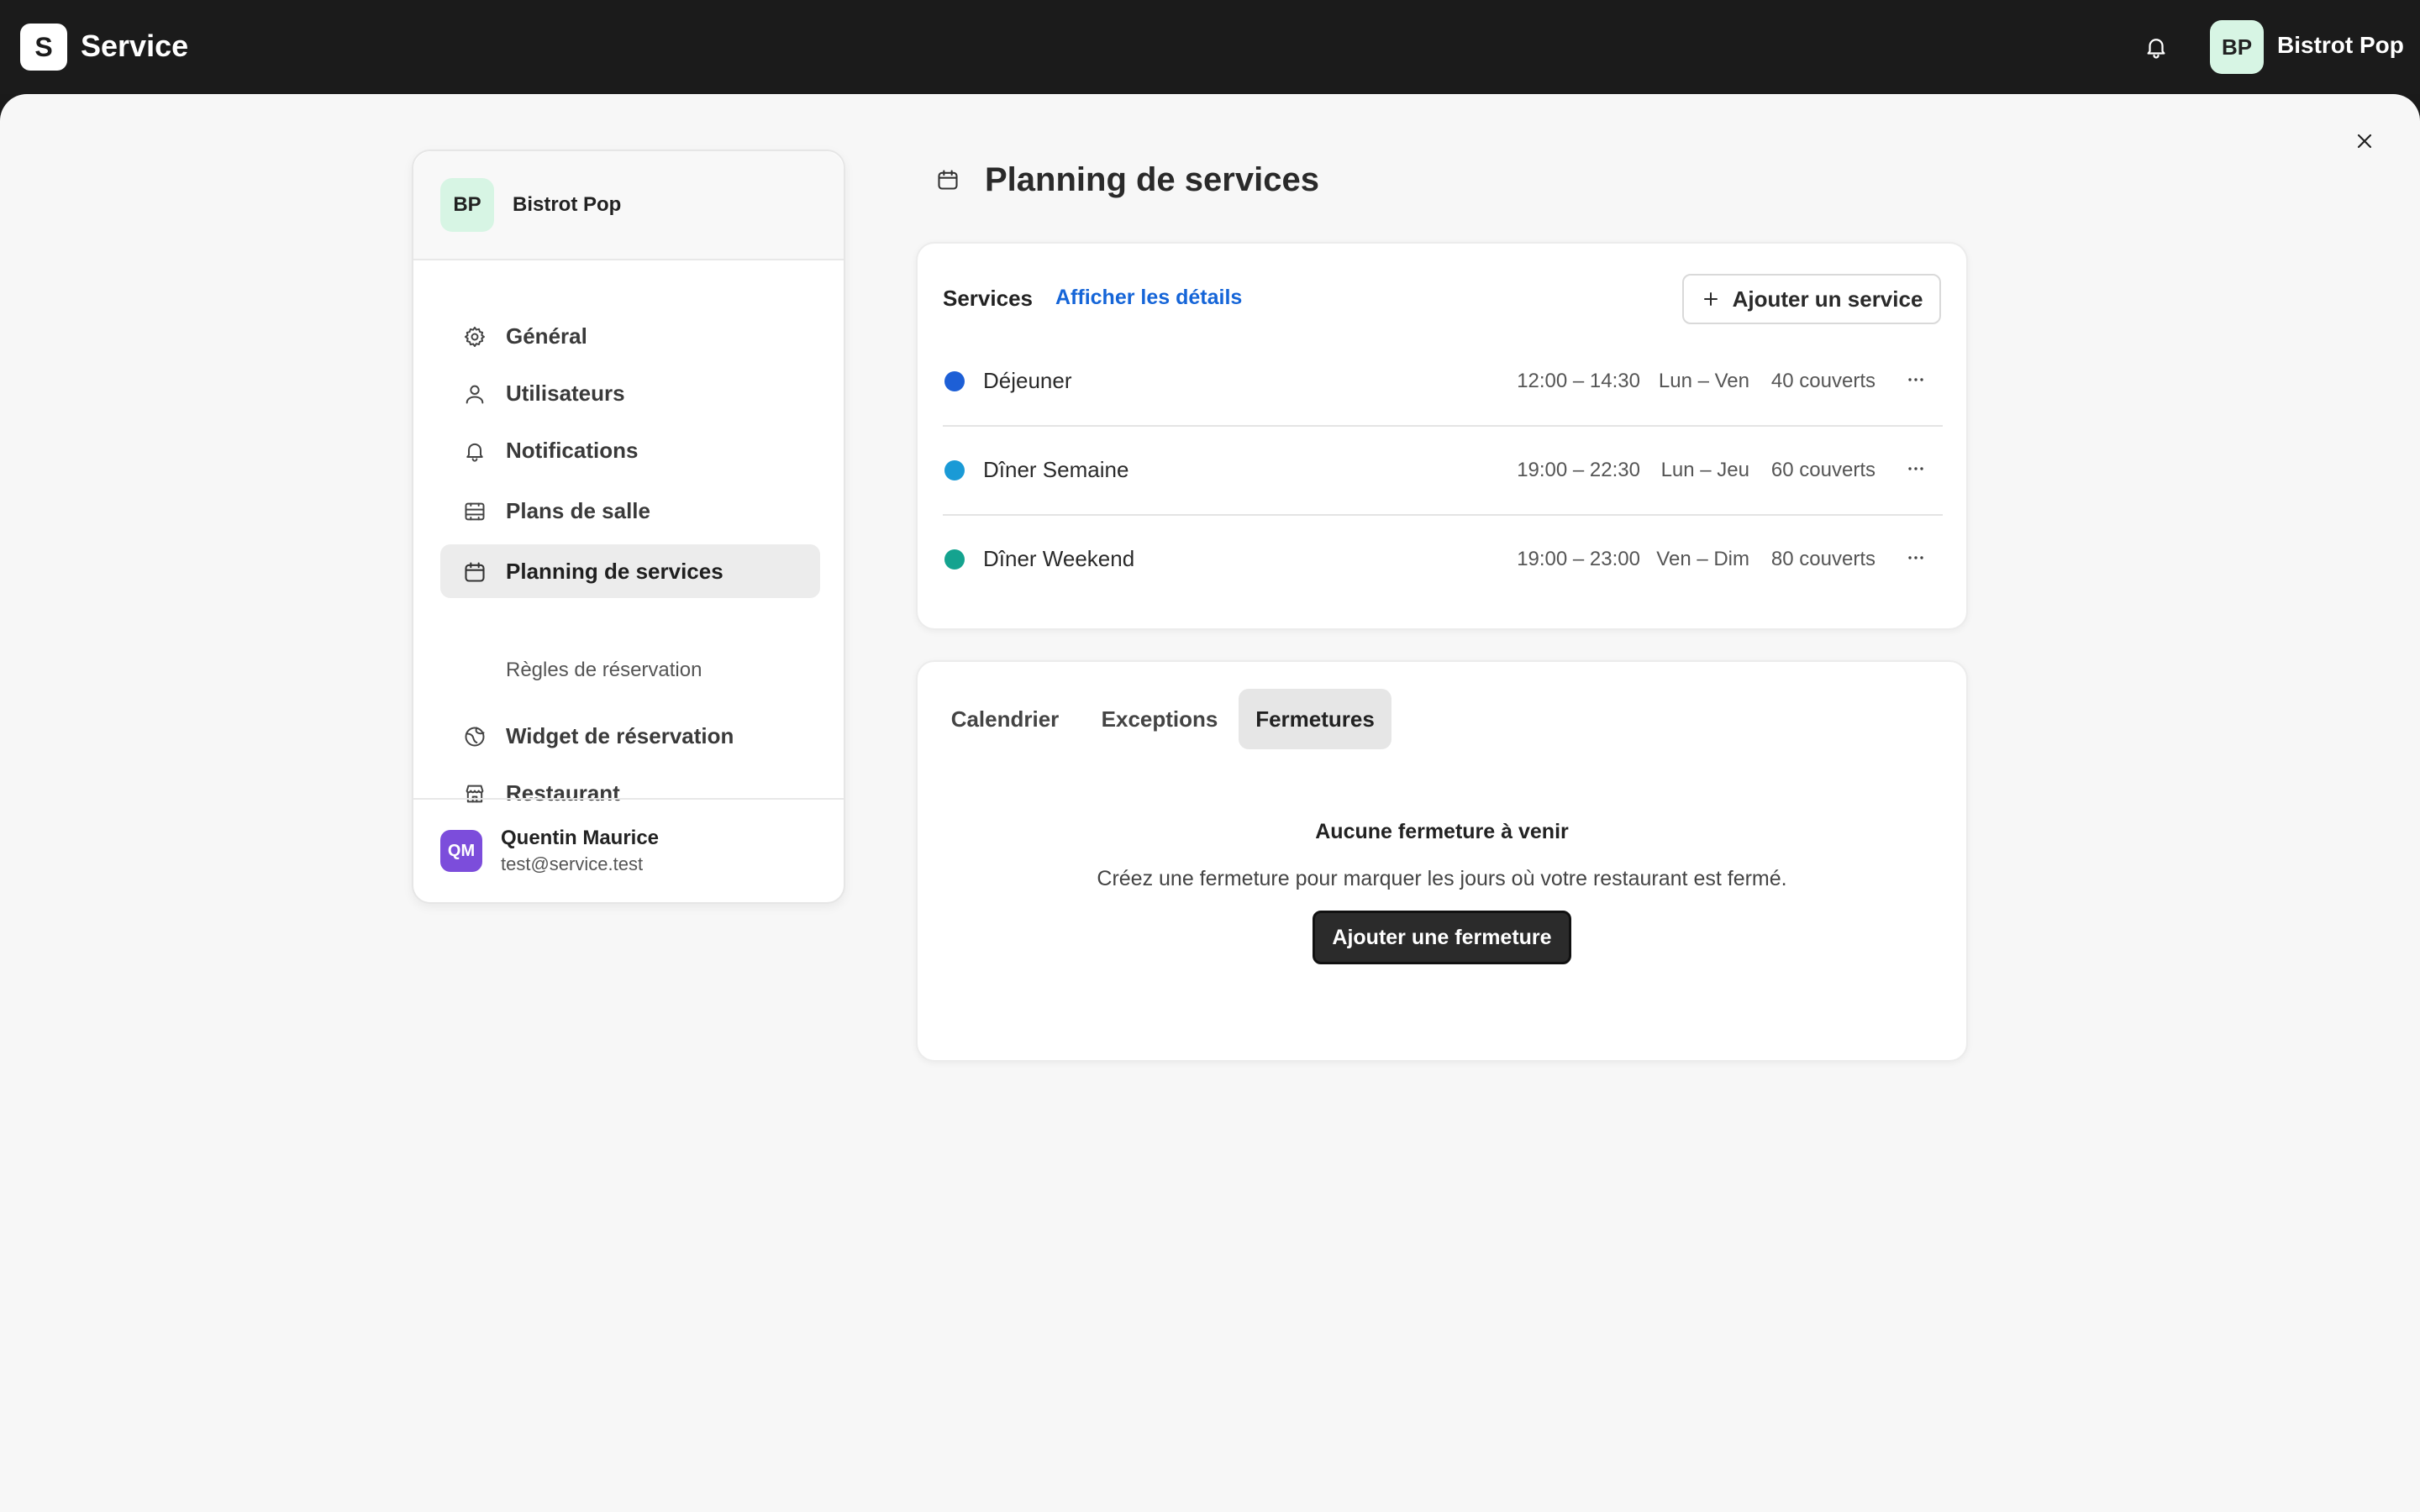  I want to click on user-name: Quentin Maurice, so click(581, 838).